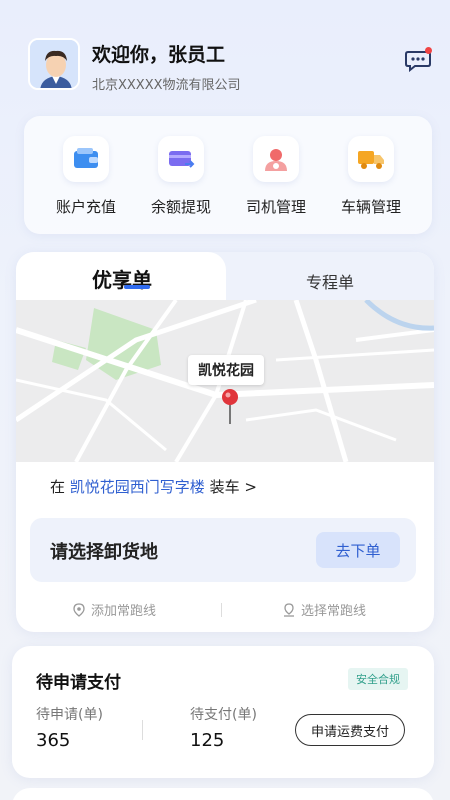  I want to click on load-location: 凯悦花园西门写字楼, so click(137, 487).